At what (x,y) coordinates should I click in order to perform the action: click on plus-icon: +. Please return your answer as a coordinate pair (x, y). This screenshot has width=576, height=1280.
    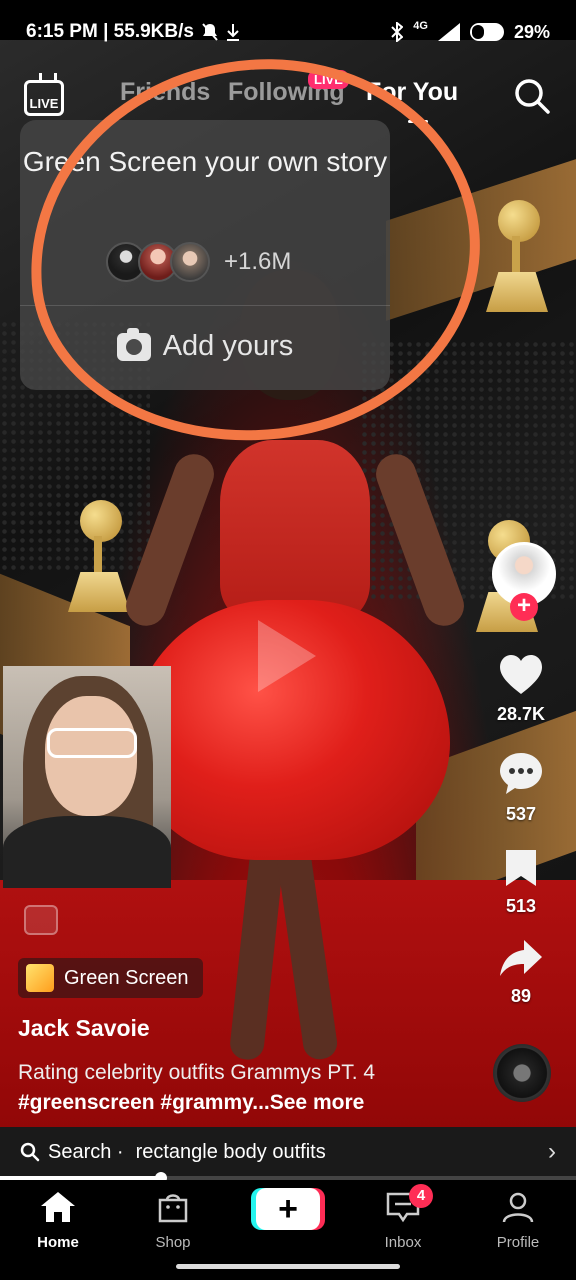
    Looking at the image, I should click on (288, 1208).